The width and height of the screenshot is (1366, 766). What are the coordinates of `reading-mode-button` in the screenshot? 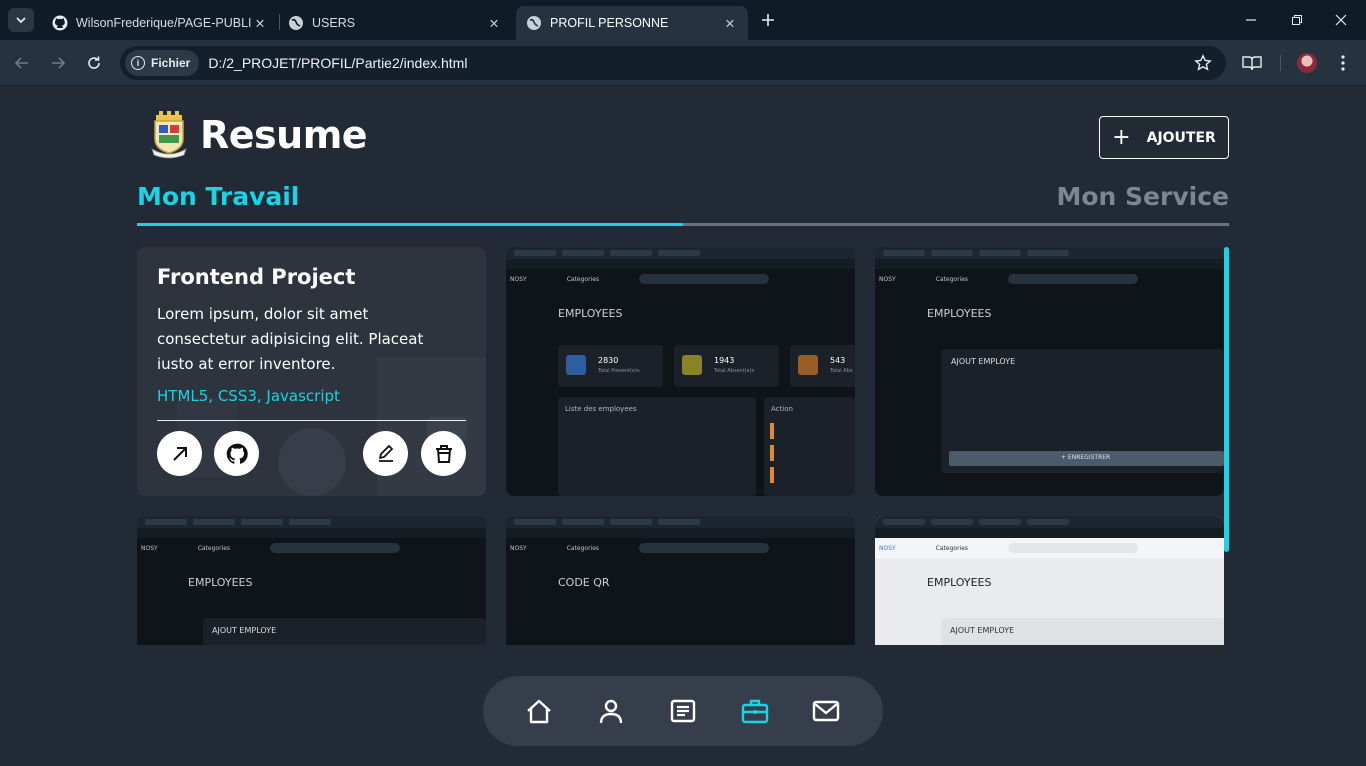 It's located at (1252, 63).